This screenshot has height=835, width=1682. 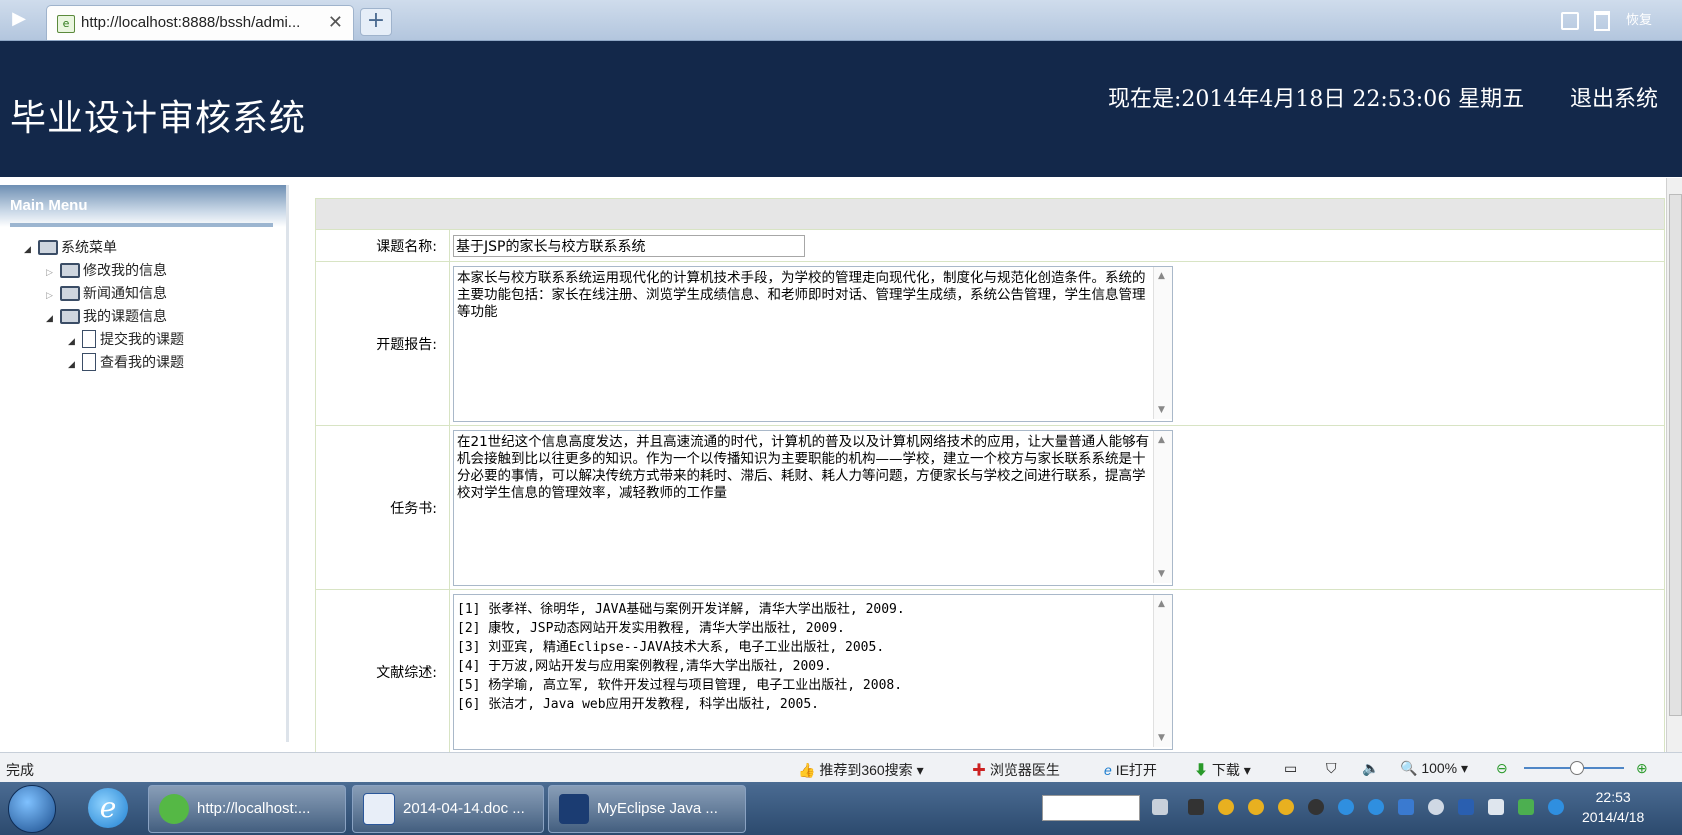 I want to click on start-button, so click(x=32, y=809).